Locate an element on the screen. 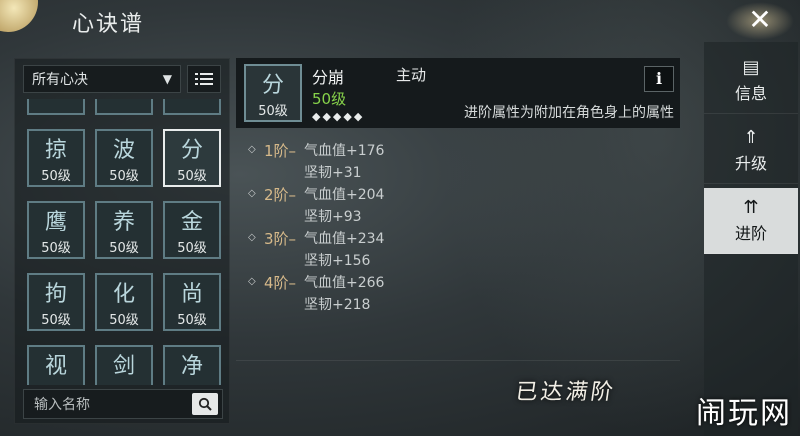 The height and width of the screenshot is (436, 800). skill-tile-char: 净 is located at coordinates (191, 366).